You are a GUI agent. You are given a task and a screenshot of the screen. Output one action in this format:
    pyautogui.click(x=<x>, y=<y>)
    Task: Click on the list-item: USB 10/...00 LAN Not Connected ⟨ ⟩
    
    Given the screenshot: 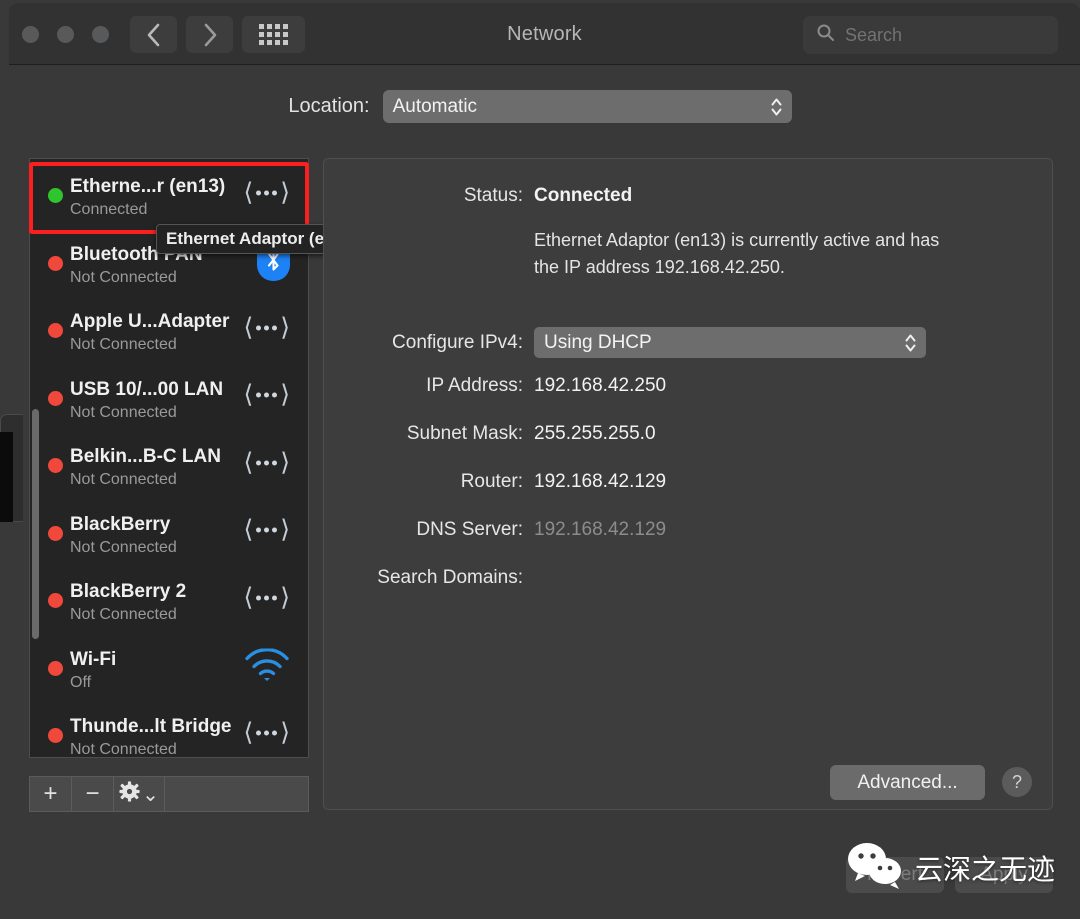 What is the action you would take?
    pyautogui.click(x=169, y=396)
    